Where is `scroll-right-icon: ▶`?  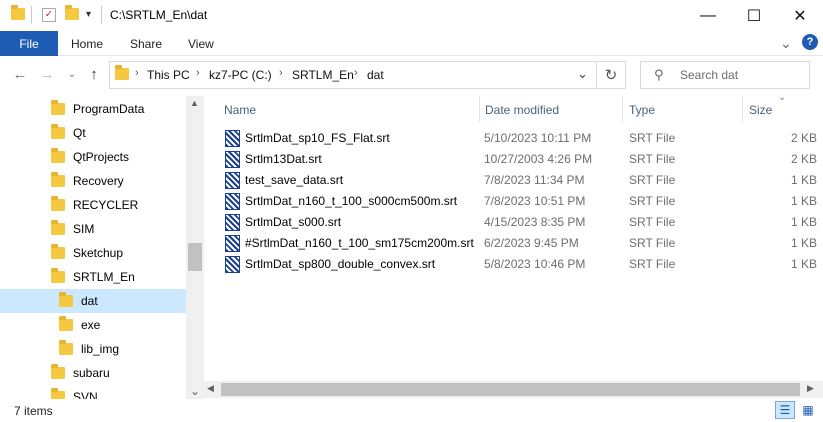 scroll-right-icon: ▶ is located at coordinates (810, 388).